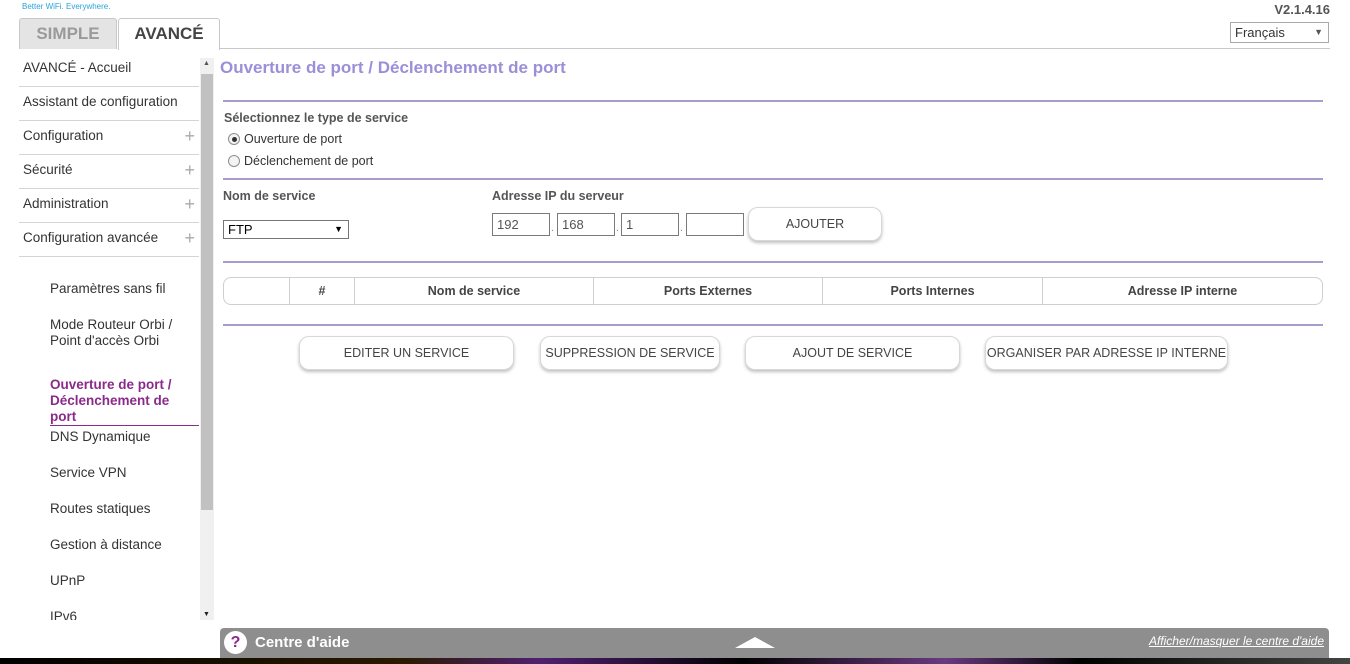 The image size is (1350, 664). Describe the element at coordinates (586, 224) in the screenshot. I see `ip-octet-2-field: 168` at that location.